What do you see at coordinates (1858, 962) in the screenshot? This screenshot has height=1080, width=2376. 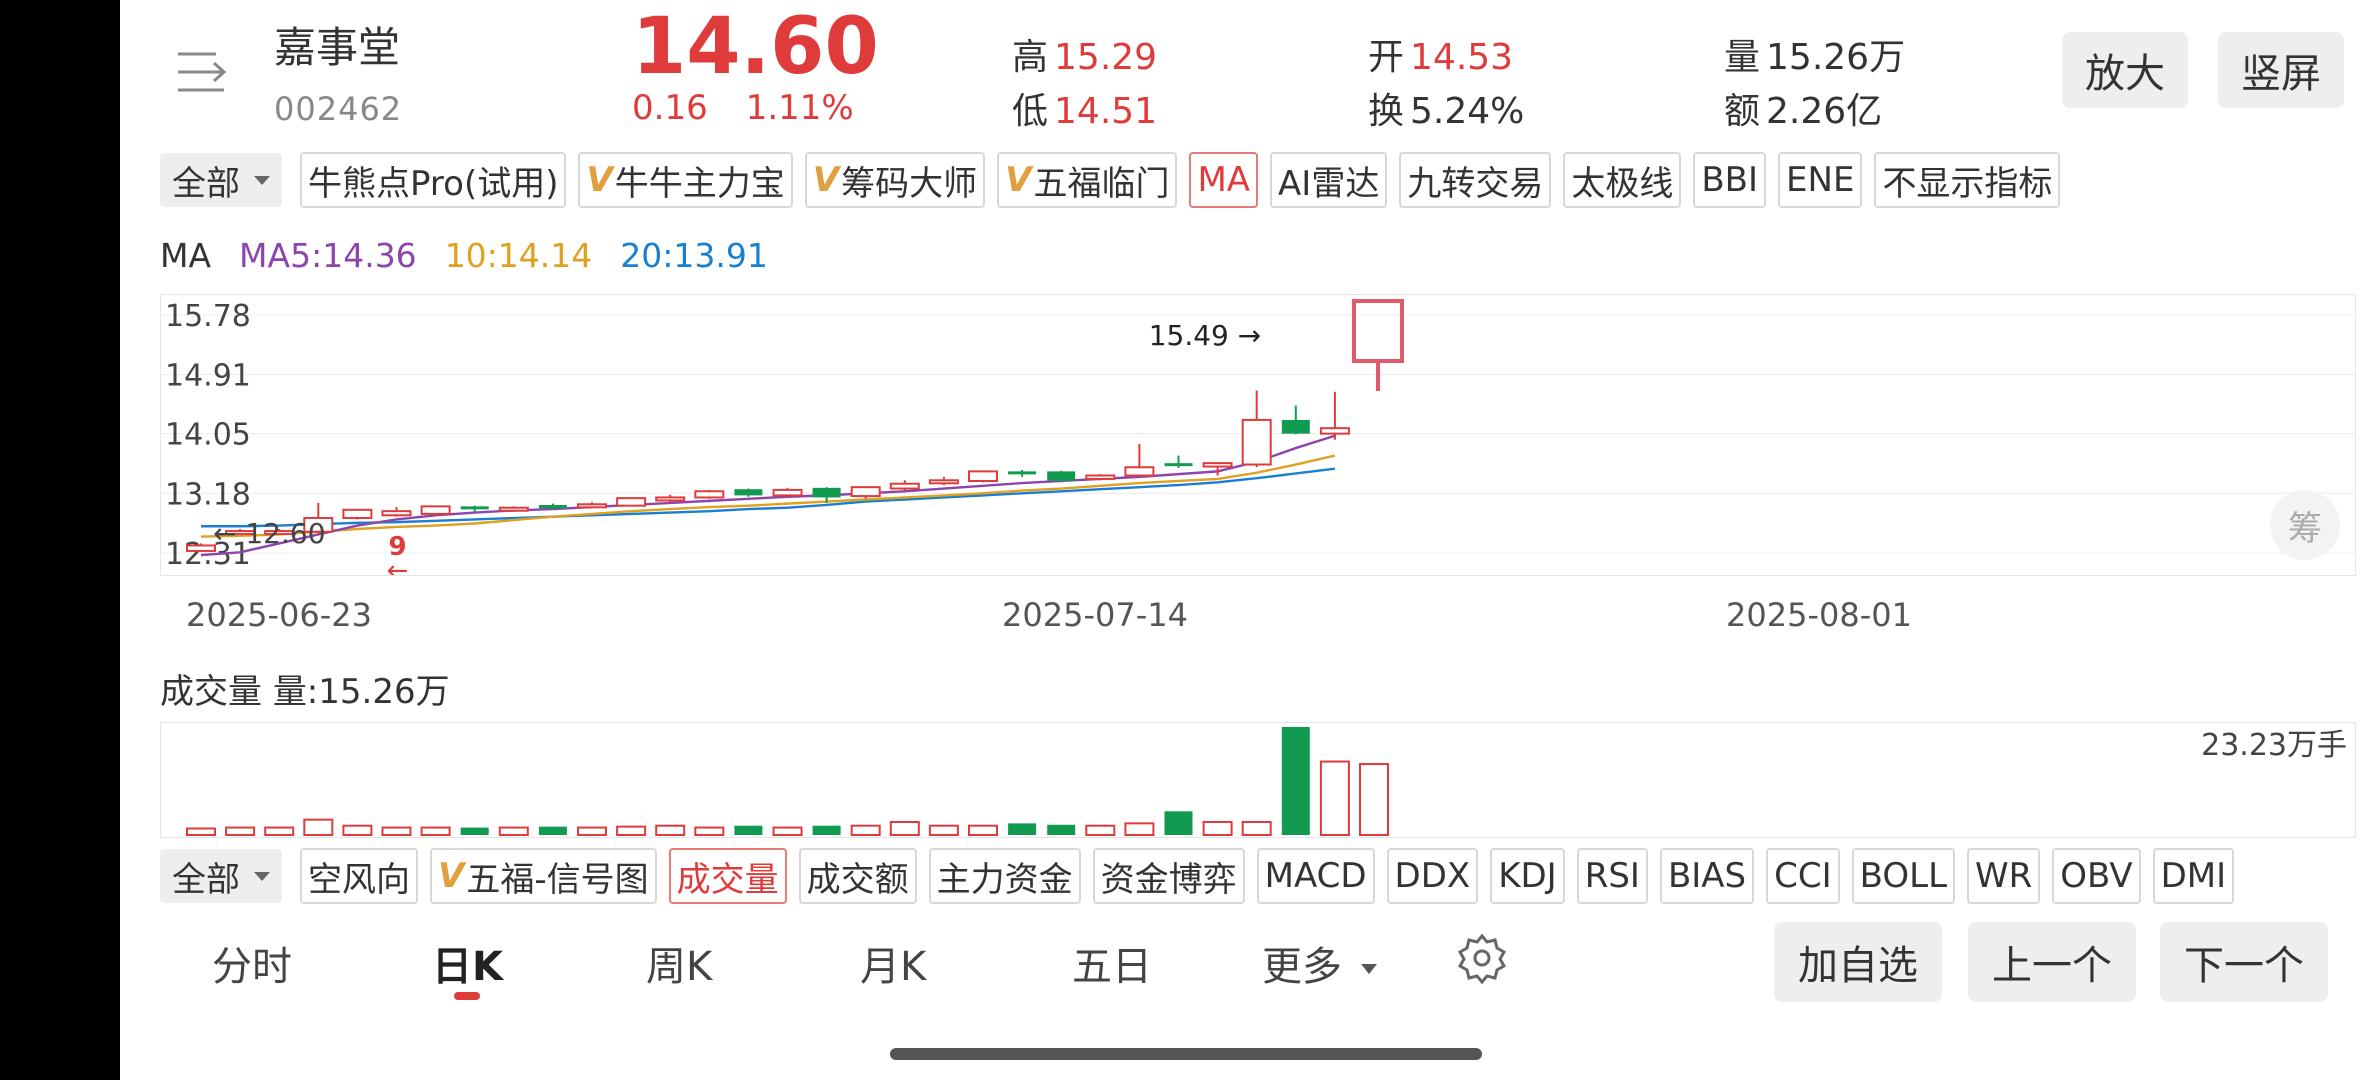 I see `add-to-watchlist-button: 加自选` at bounding box center [1858, 962].